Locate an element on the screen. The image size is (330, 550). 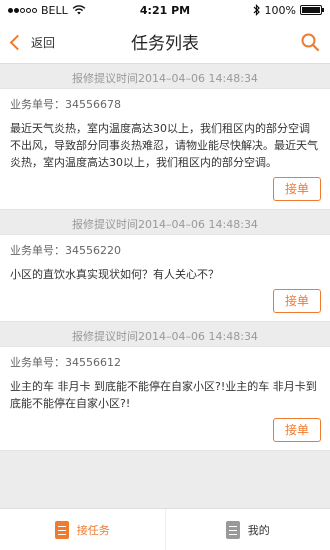
bluetooth-icon is located at coordinates (256, 10).